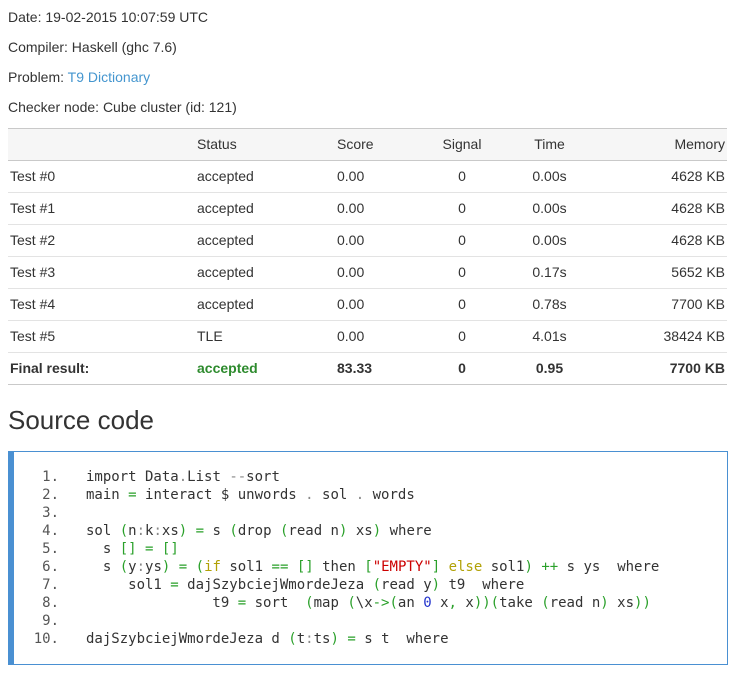  What do you see at coordinates (102, 208) in the screenshot?
I see `cell-name: Test #1` at bounding box center [102, 208].